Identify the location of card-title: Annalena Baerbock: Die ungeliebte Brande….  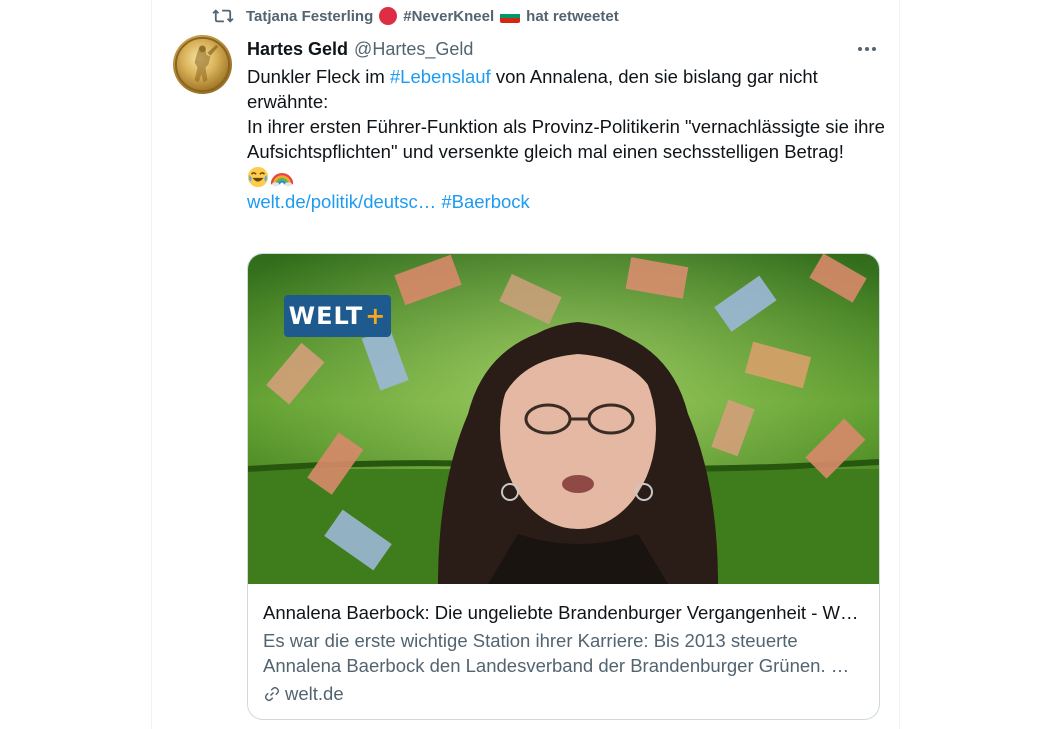
(565, 613).